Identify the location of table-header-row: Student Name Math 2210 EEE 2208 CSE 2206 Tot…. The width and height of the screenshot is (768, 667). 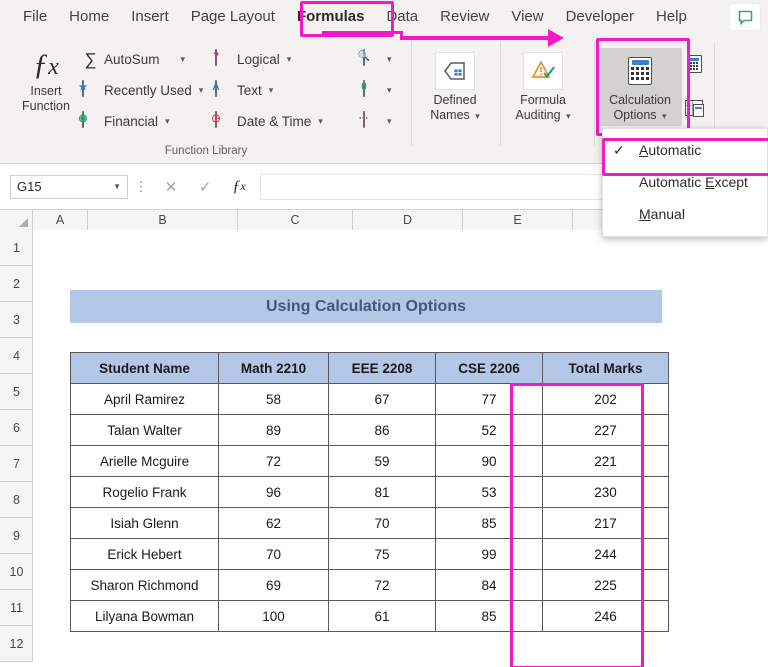
(369, 368).